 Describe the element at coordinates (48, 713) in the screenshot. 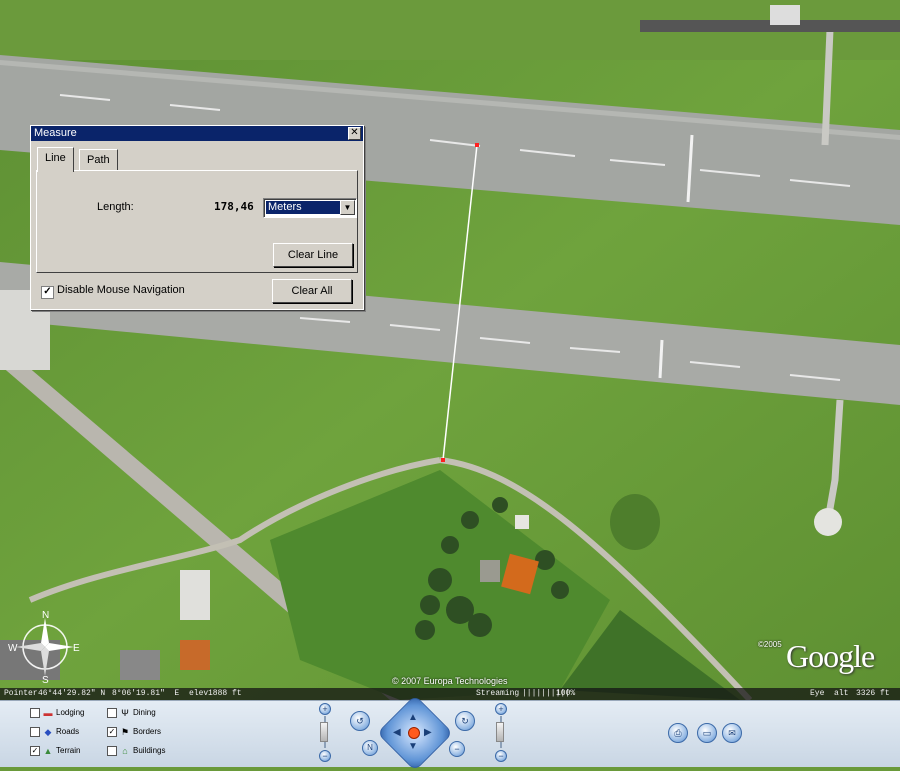

I see `bed-icon: ▬` at that location.